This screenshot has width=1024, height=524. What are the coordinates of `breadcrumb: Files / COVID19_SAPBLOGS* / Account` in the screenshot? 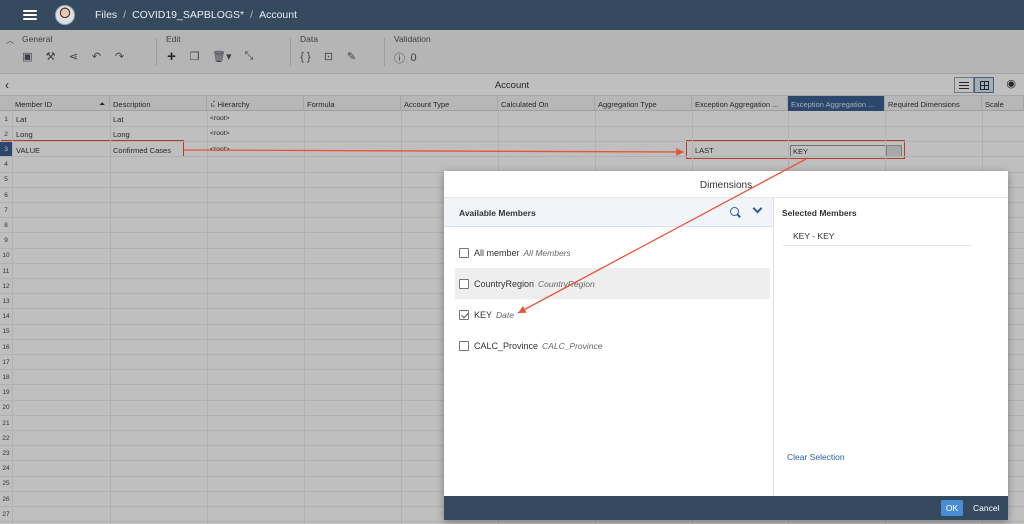 It's located at (196, 15).